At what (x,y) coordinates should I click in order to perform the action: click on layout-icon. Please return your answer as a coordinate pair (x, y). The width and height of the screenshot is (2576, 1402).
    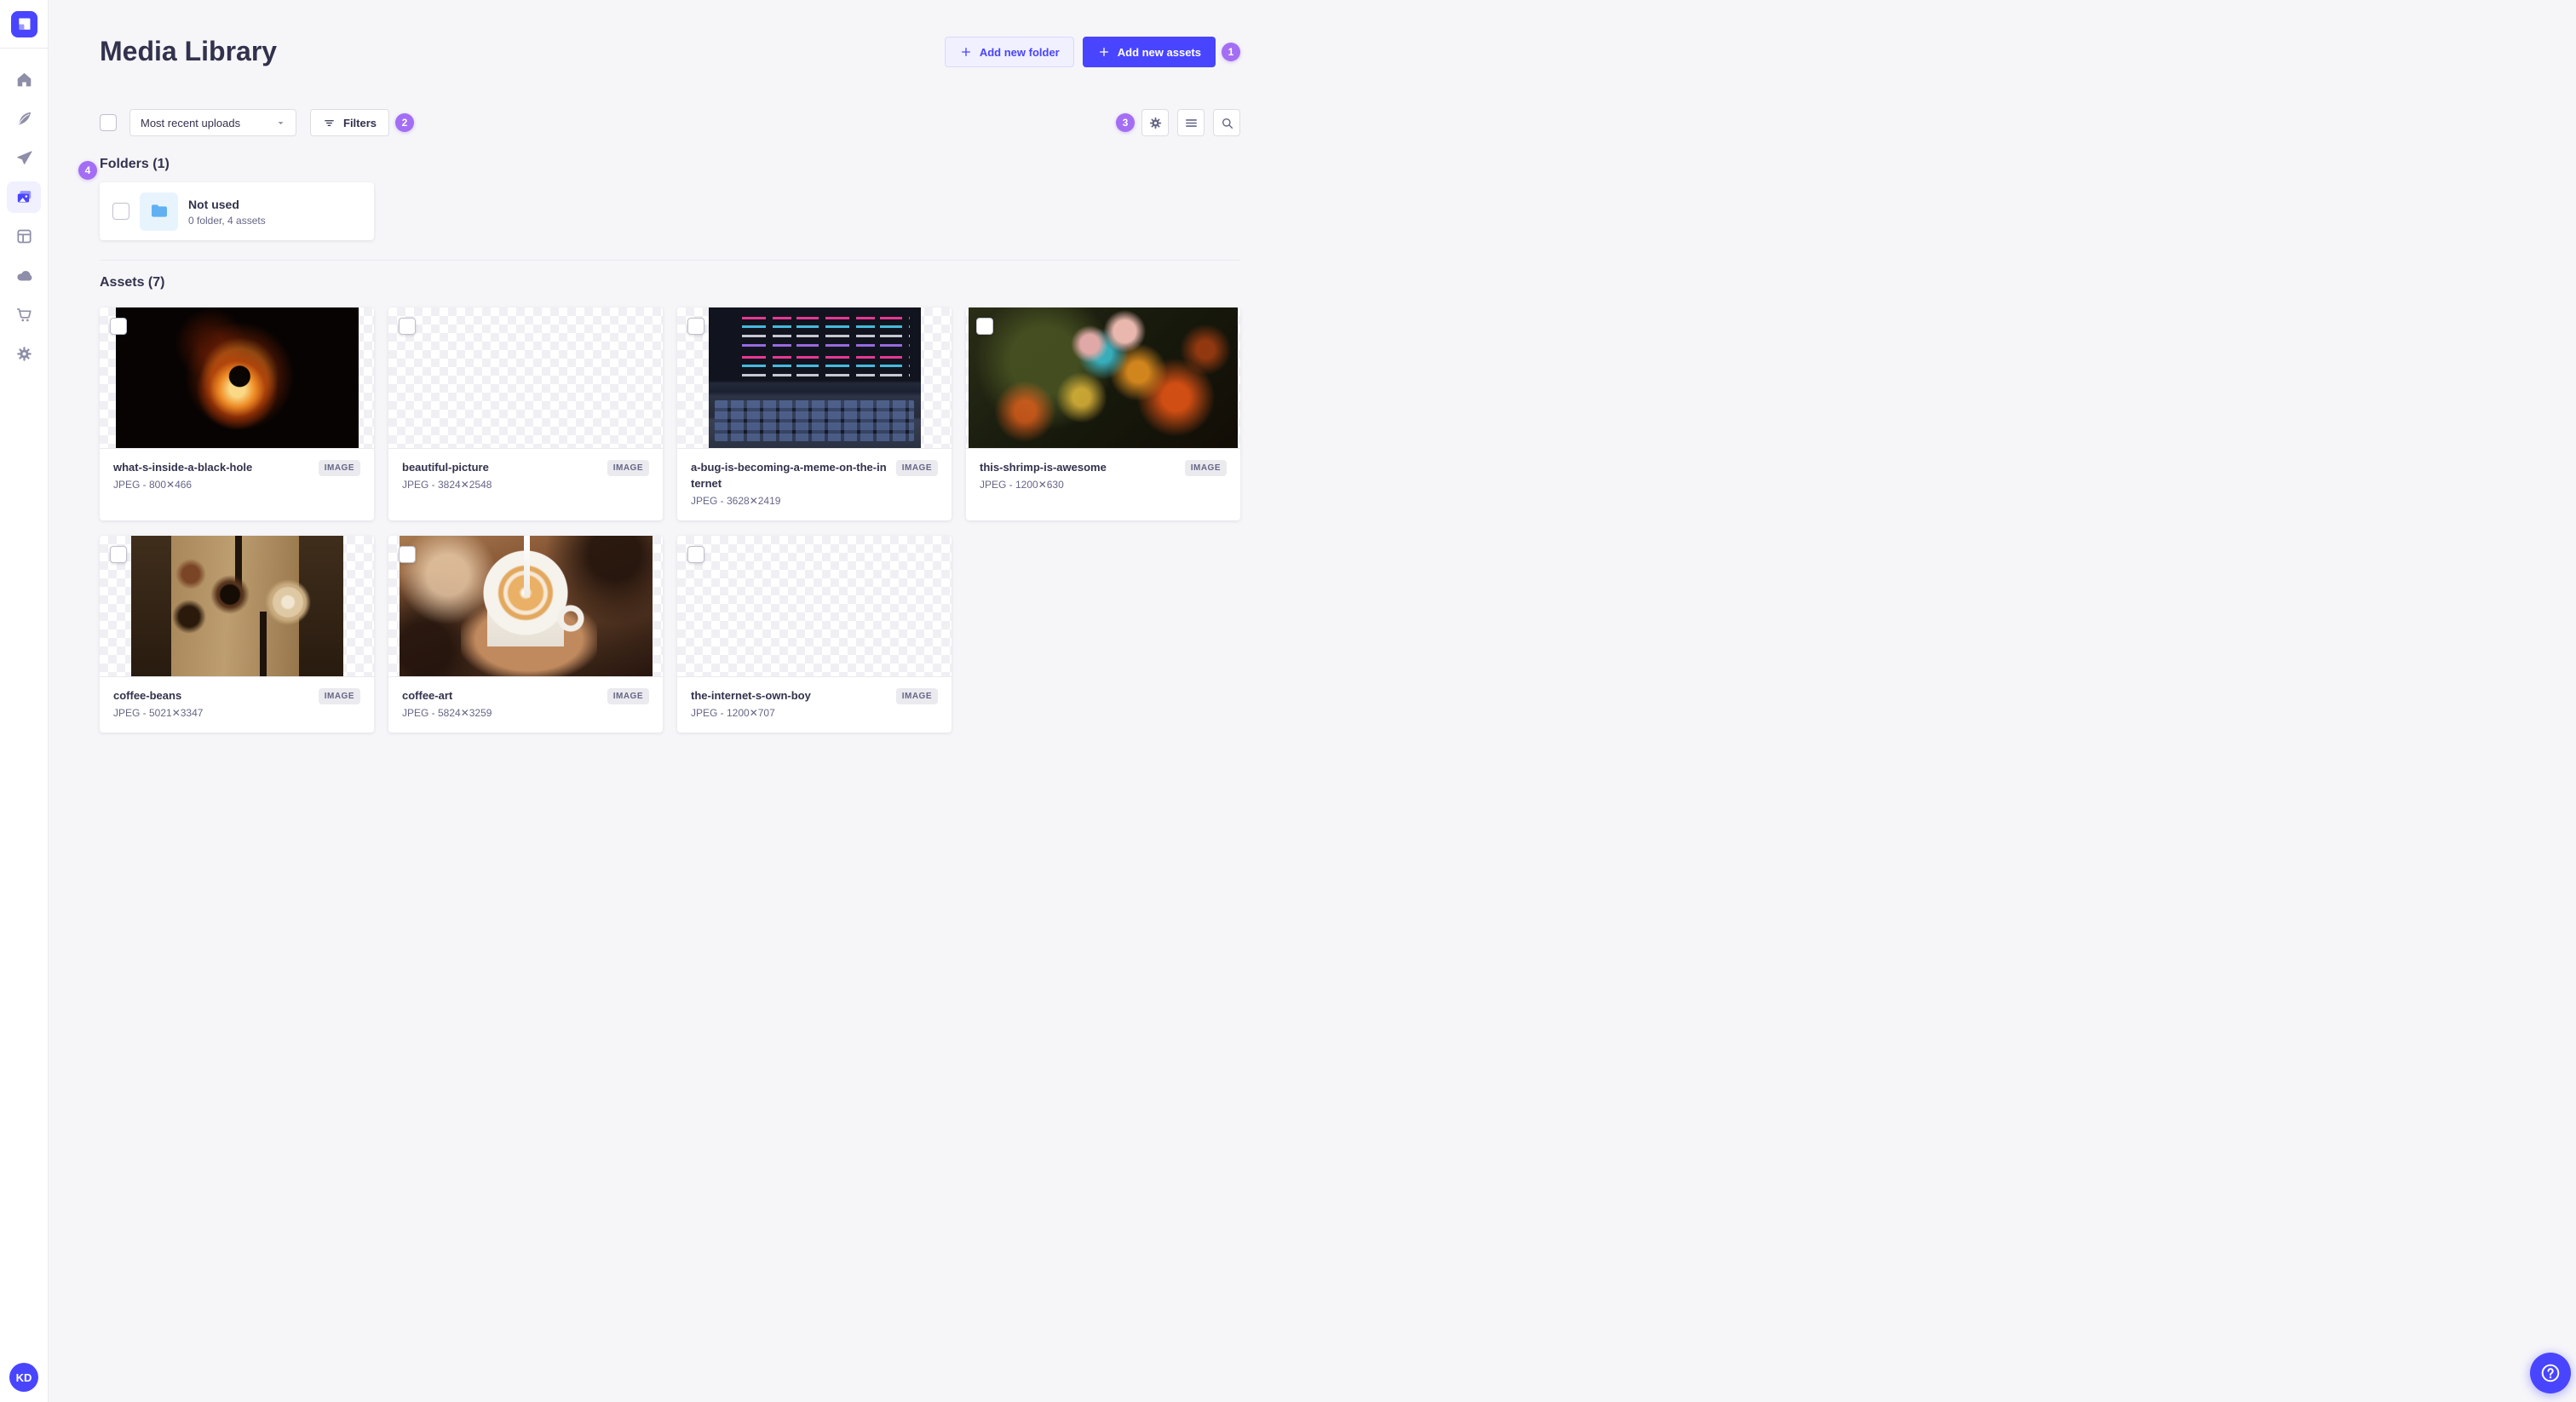
    Looking at the image, I should click on (24, 236).